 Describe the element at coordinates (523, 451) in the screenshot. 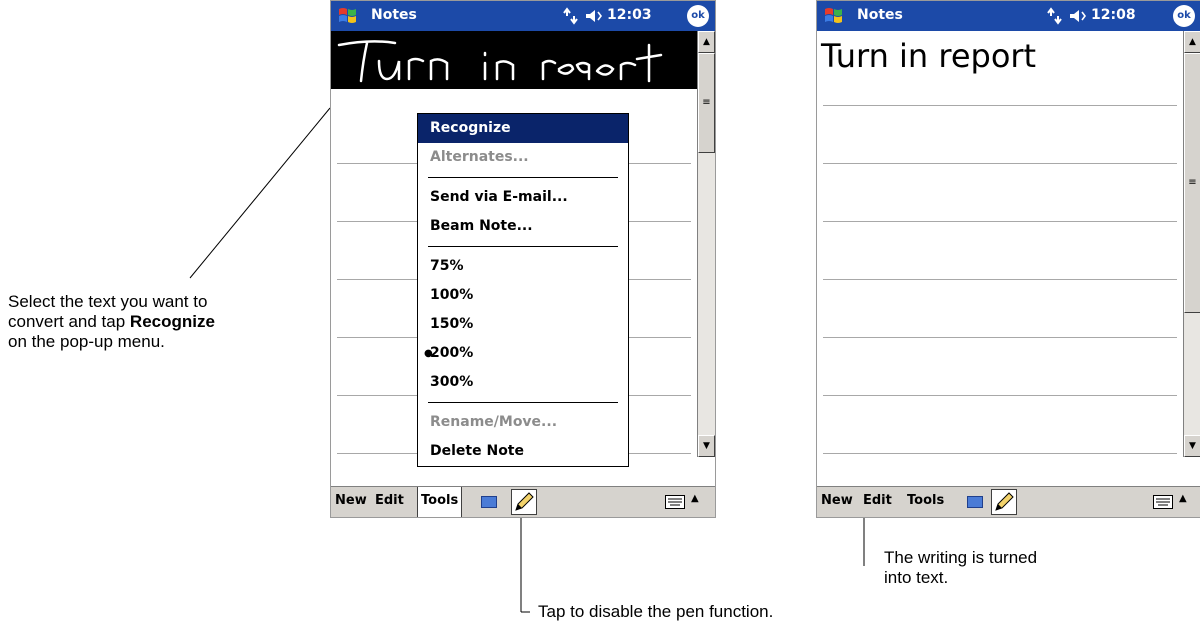

I see `menu-item-delete-note: Delete Note` at that location.